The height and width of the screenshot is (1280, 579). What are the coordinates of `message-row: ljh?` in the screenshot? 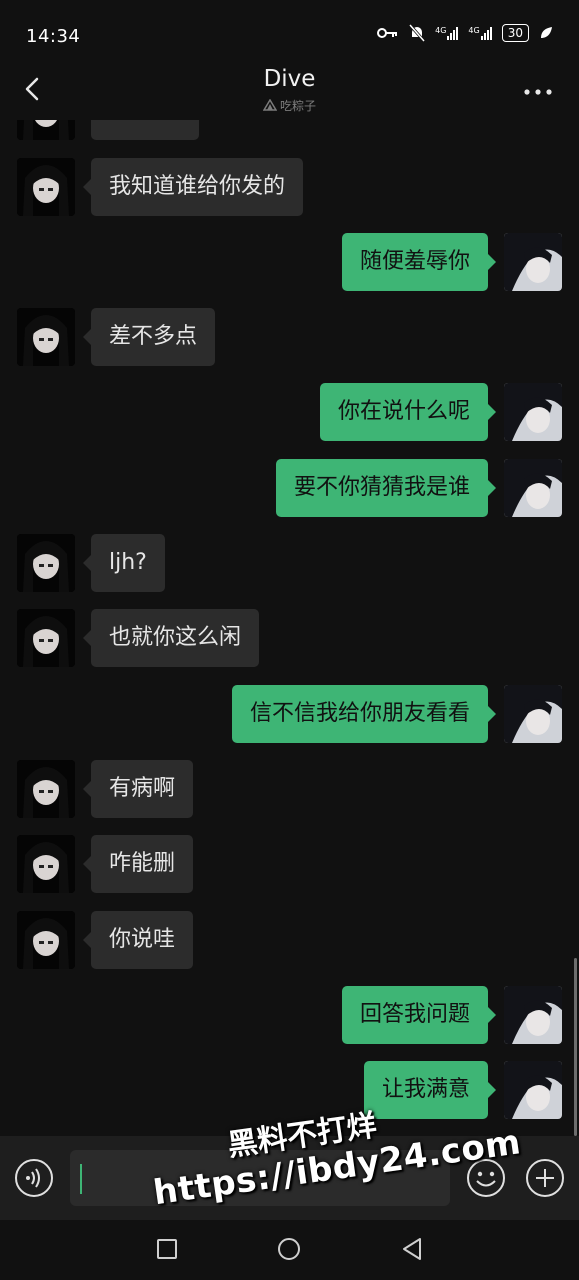 It's located at (289, 563).